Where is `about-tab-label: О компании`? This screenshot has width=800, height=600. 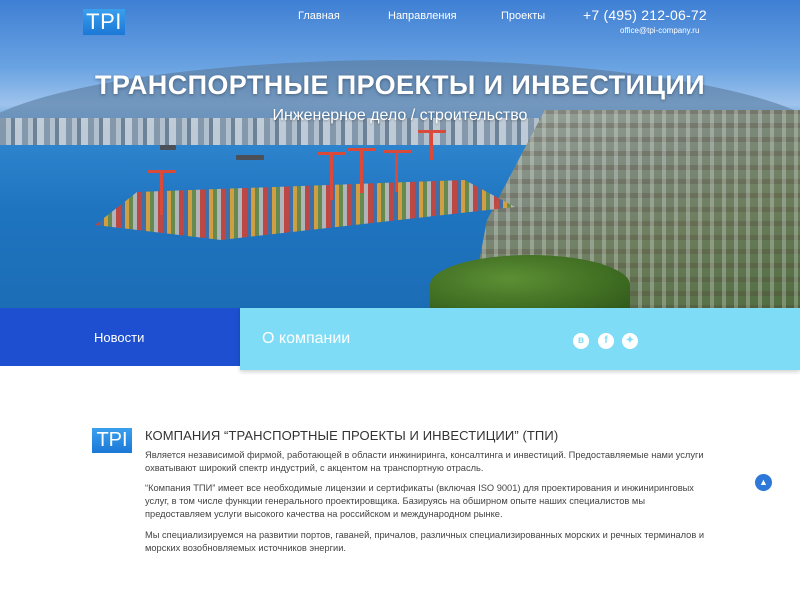 about-tab-label: О компании is located at coordinates (306, 338).